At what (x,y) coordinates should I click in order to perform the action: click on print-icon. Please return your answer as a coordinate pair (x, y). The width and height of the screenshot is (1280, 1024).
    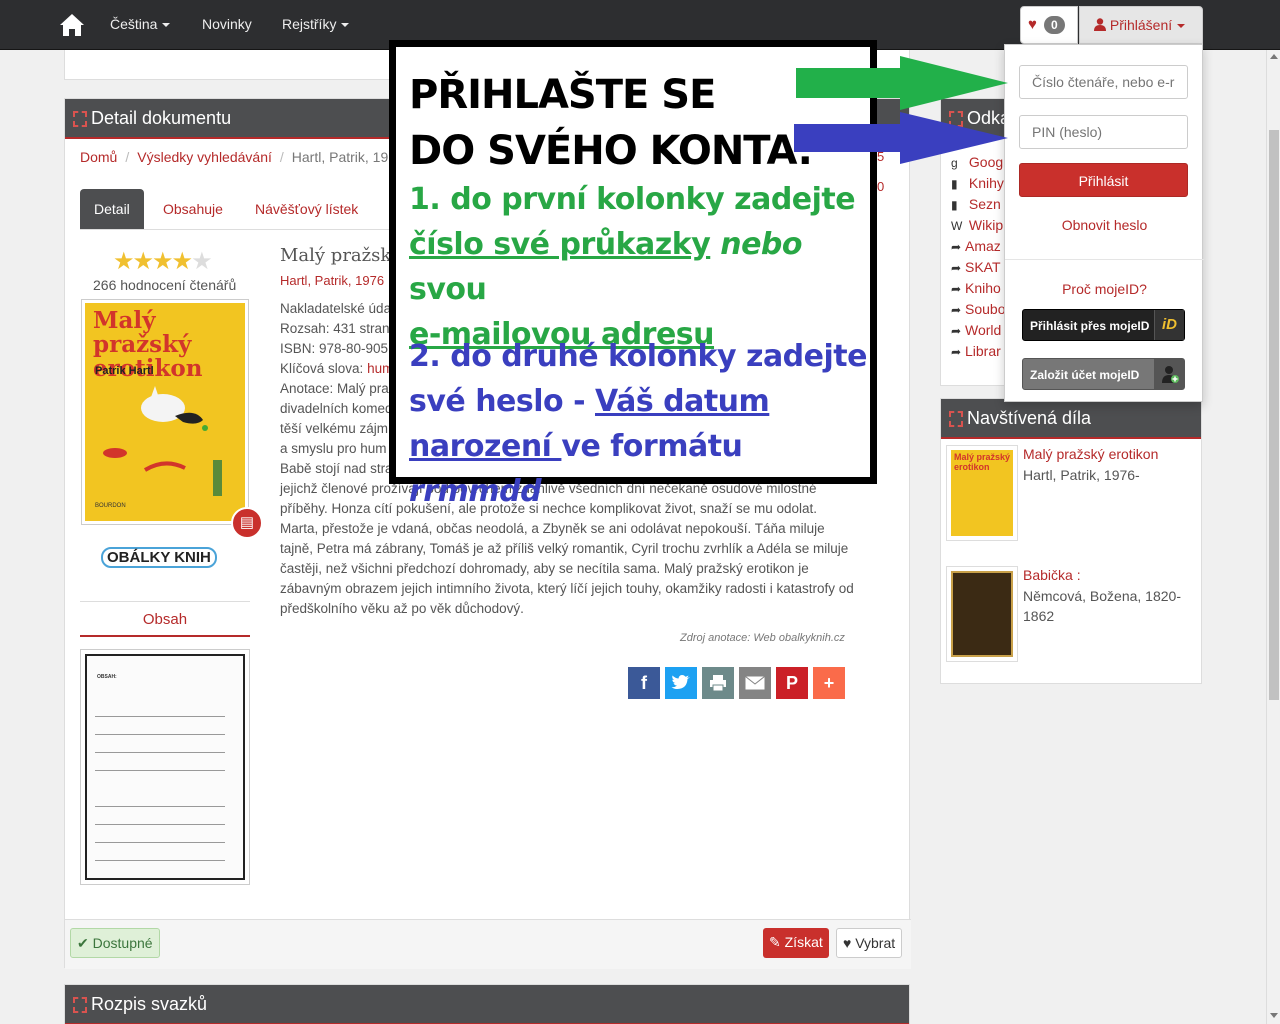
    Looking at the image, I should click on (718, 683).